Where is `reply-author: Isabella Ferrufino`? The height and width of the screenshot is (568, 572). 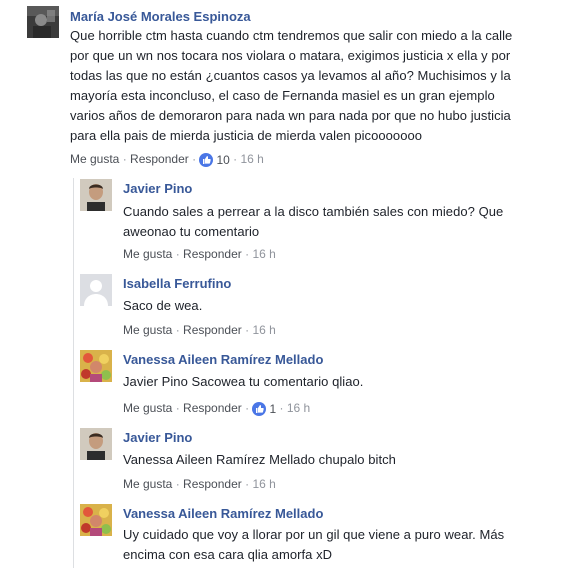 reply-author: Isabella Ferrufino is located at coordinates (177, 284).